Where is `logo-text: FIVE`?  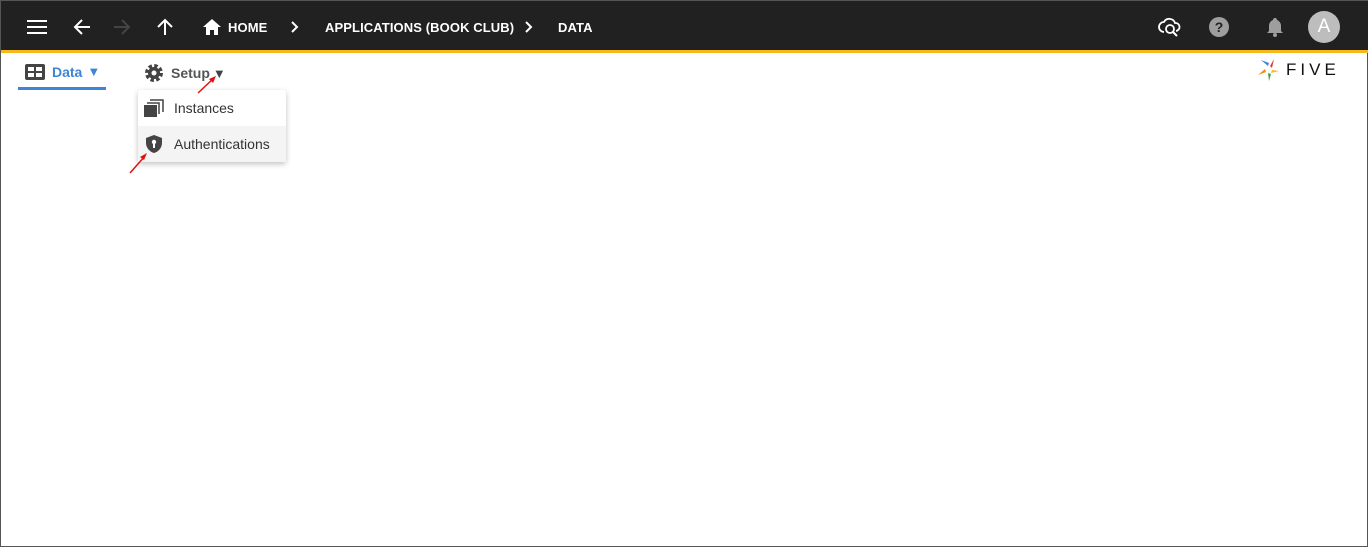
logo-text: FIVE is located at coordinates (1313, 69).